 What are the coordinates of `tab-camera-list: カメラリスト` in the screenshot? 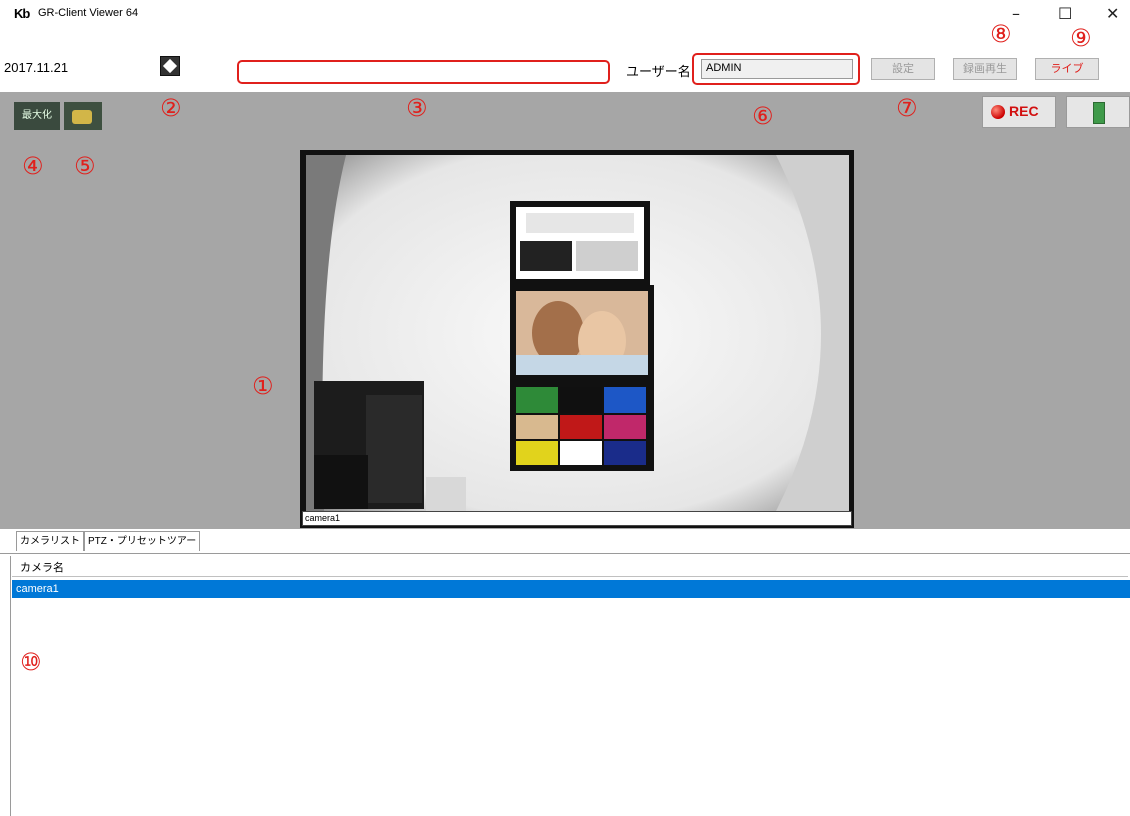 It's located at (50, 541).